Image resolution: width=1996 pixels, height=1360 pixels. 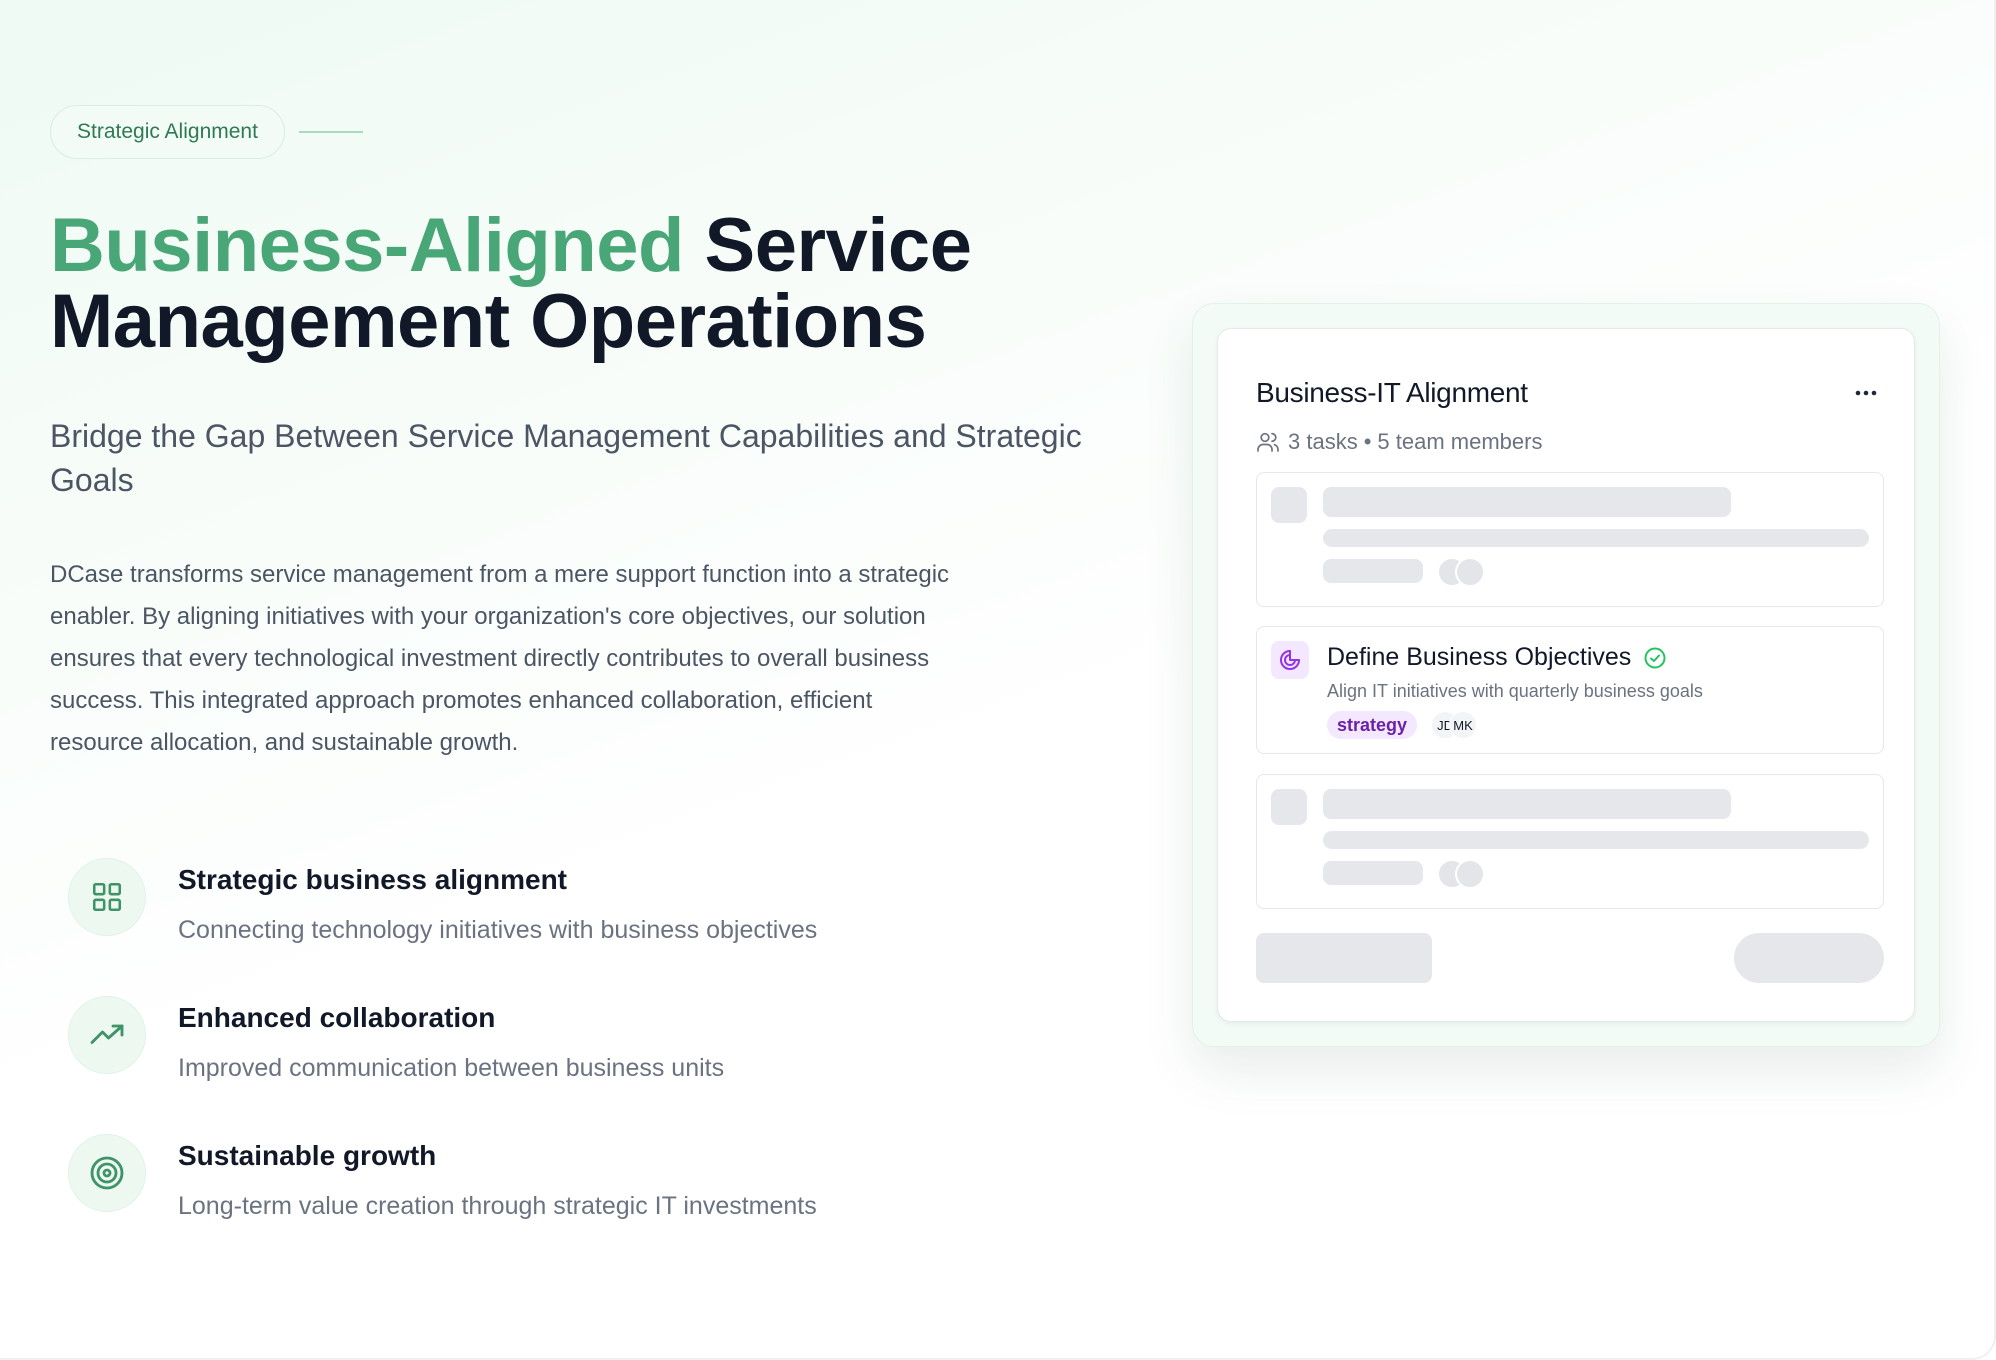 What do you see at coordinates (1392, 392) in the screenshot?
I see `card-title: Business-IT Alignment` at bounding box center [1392, 392].